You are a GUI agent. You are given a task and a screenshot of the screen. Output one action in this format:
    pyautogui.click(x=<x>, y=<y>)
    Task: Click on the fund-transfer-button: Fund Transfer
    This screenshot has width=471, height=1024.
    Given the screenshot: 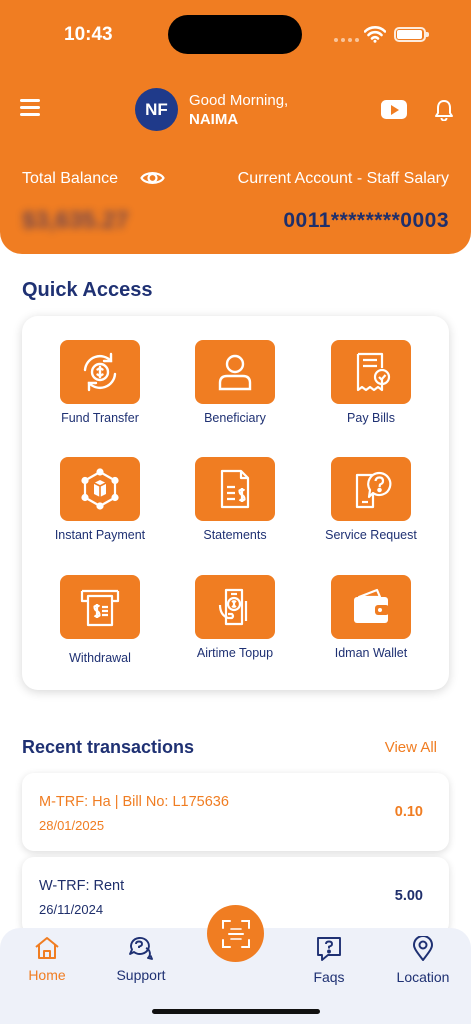 What is the action you would take?
    pyautogui.click(x=100, y=382)
    